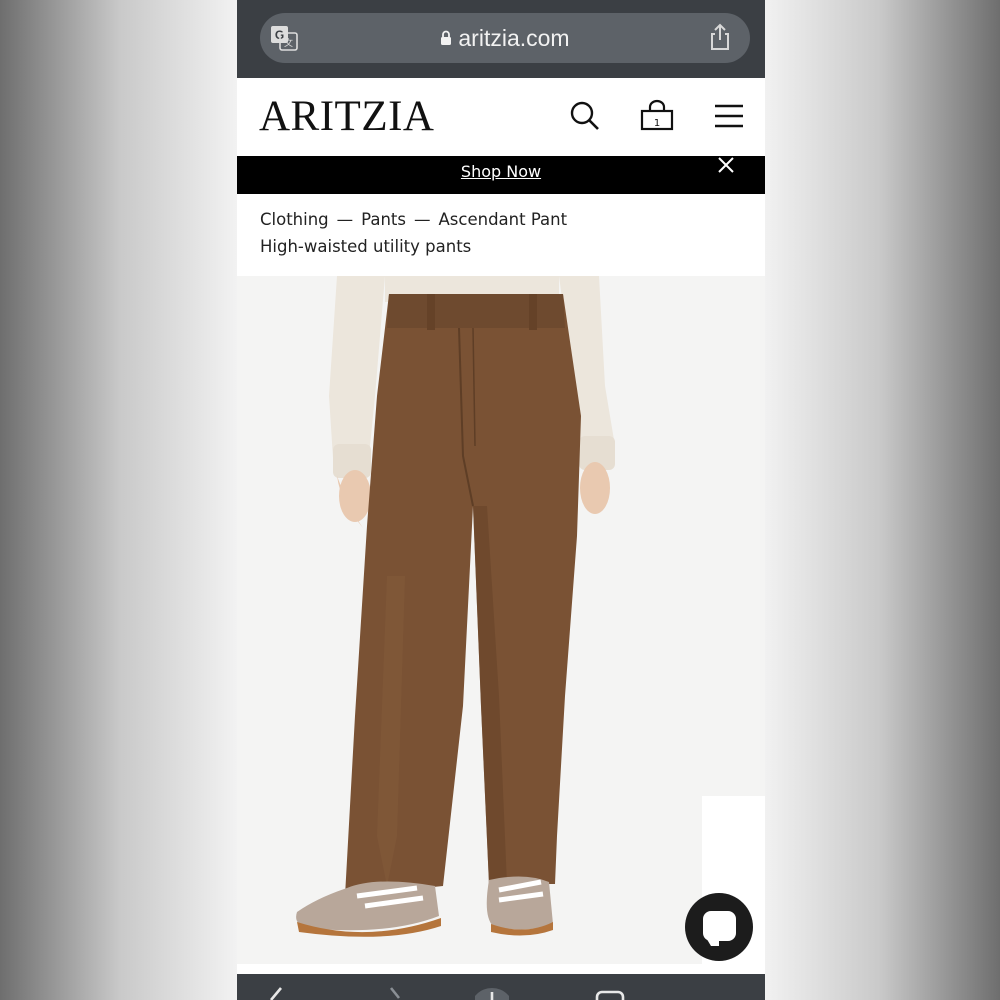 The image size is (1000, 1000). I want to click on bag-icon: 1, so click(657, 116).